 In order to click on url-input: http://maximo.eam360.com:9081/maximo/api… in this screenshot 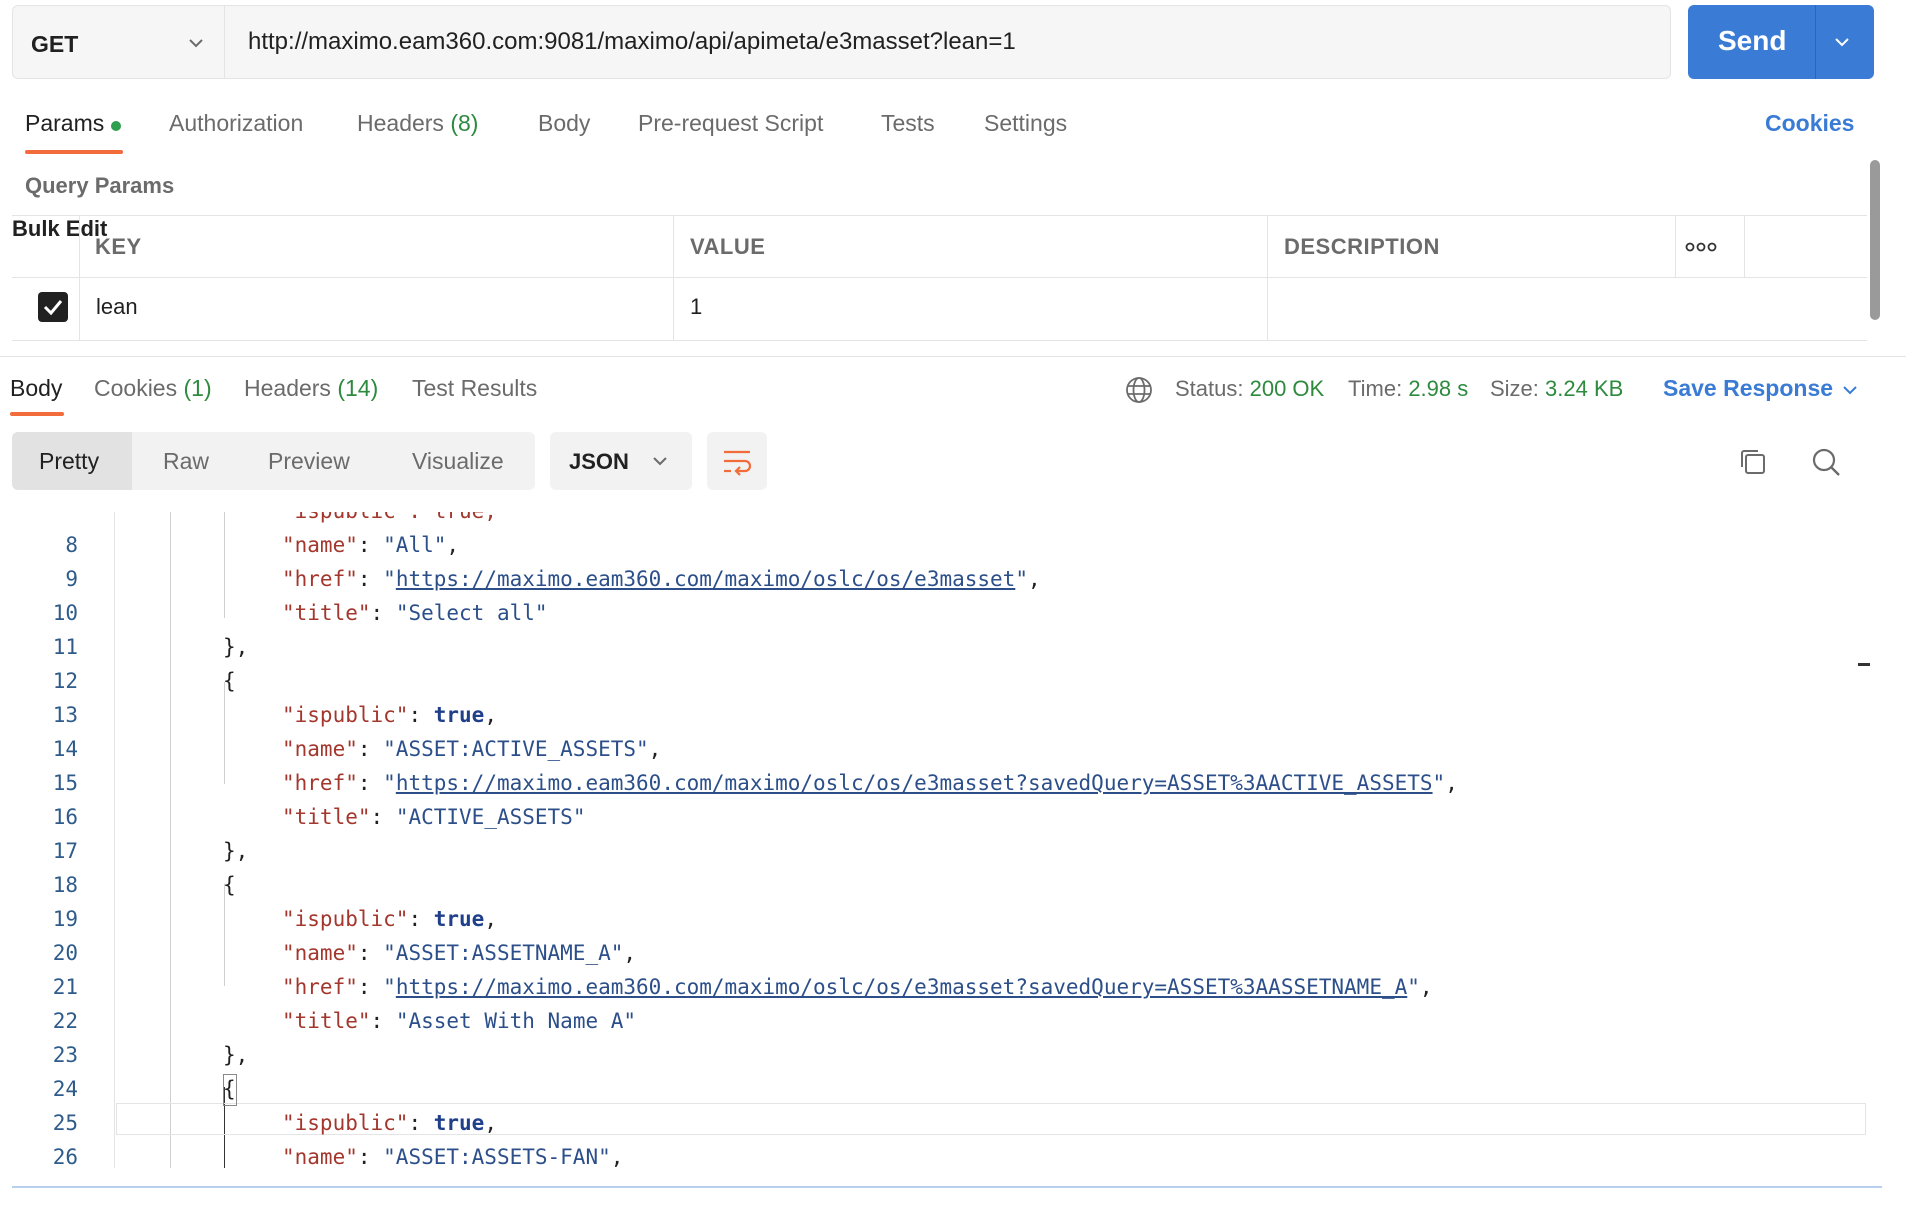, I will do `click(632, 42)`.